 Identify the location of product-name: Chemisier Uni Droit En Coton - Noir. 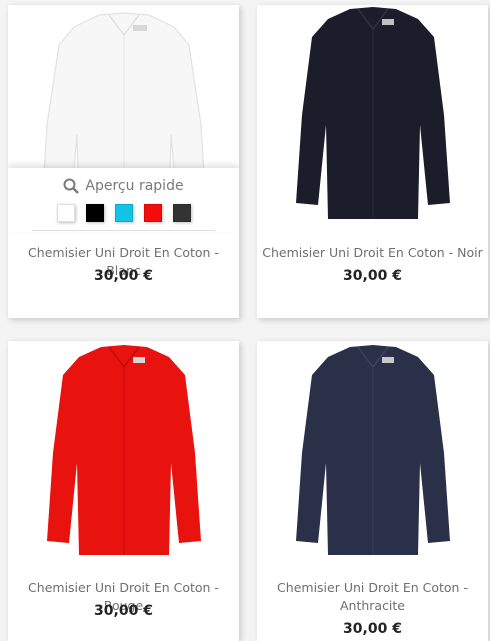
(372, 253).